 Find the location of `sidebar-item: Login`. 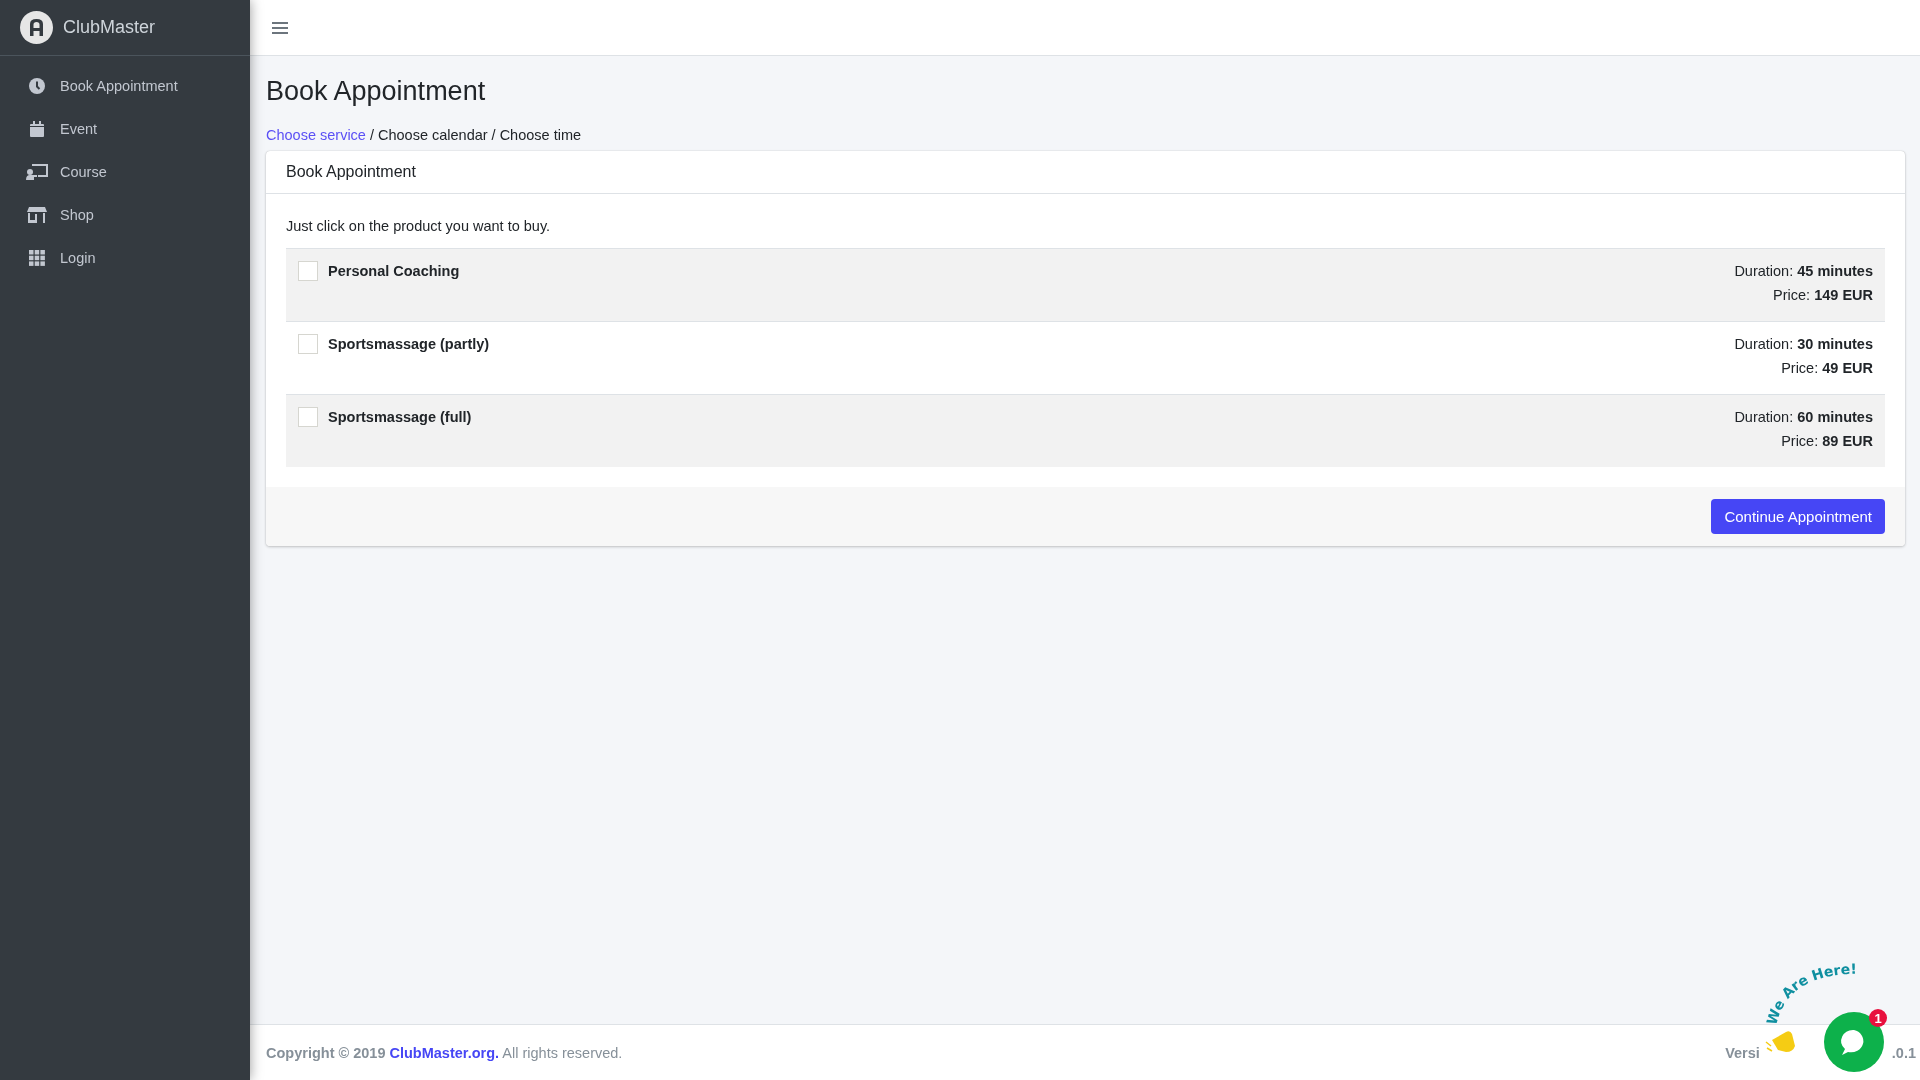

sidebar-item: Login is located at coordinates (125, 257).